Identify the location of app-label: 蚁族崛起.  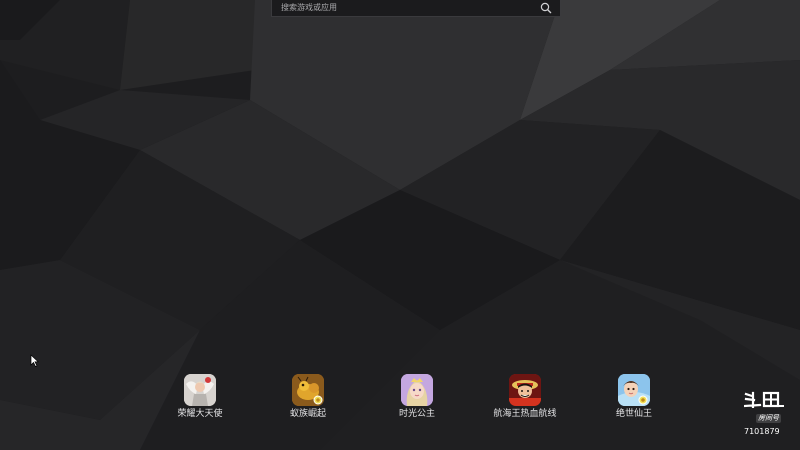
(307, 414).